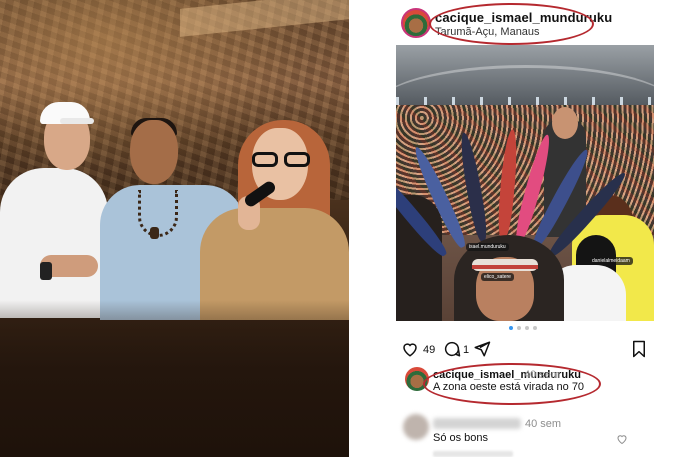 This screenshot has width=696, height=457. I want to click on blurred-username, so click(477, 423).